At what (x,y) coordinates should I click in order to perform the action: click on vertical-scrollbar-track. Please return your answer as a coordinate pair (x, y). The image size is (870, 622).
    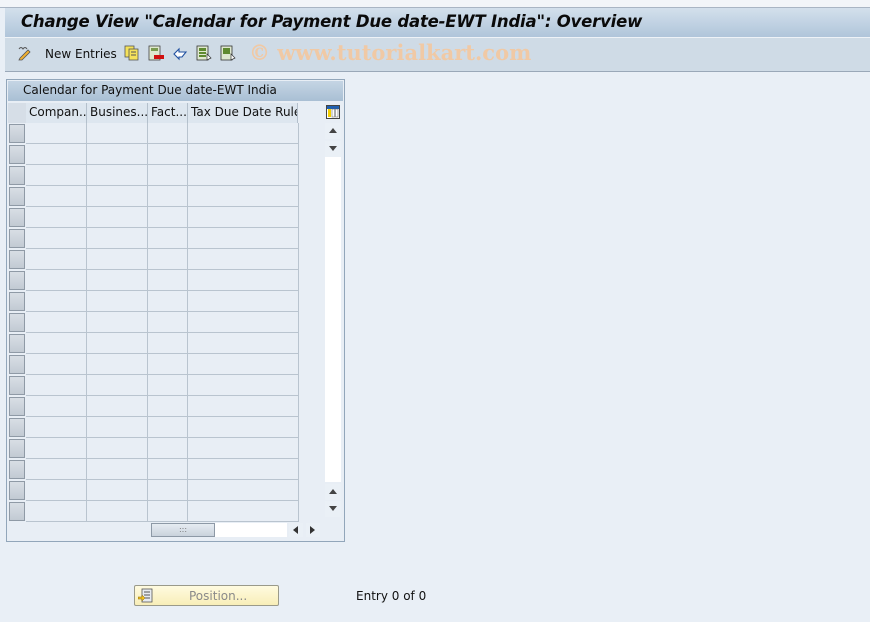
    Looking at the image, I should click on (333, 319).